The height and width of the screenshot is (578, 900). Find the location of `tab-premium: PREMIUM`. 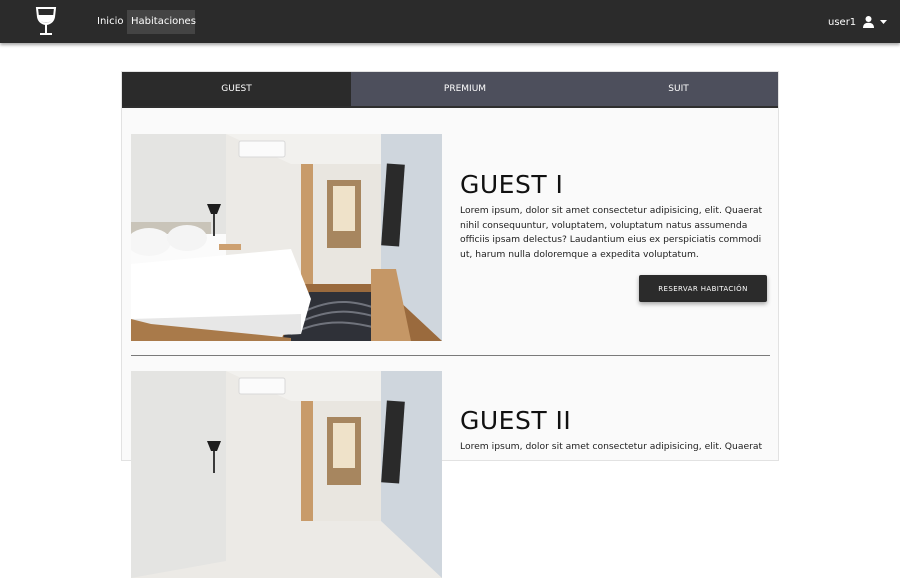

tab-premium: PREMIUM is located at coordinates (465, 89).